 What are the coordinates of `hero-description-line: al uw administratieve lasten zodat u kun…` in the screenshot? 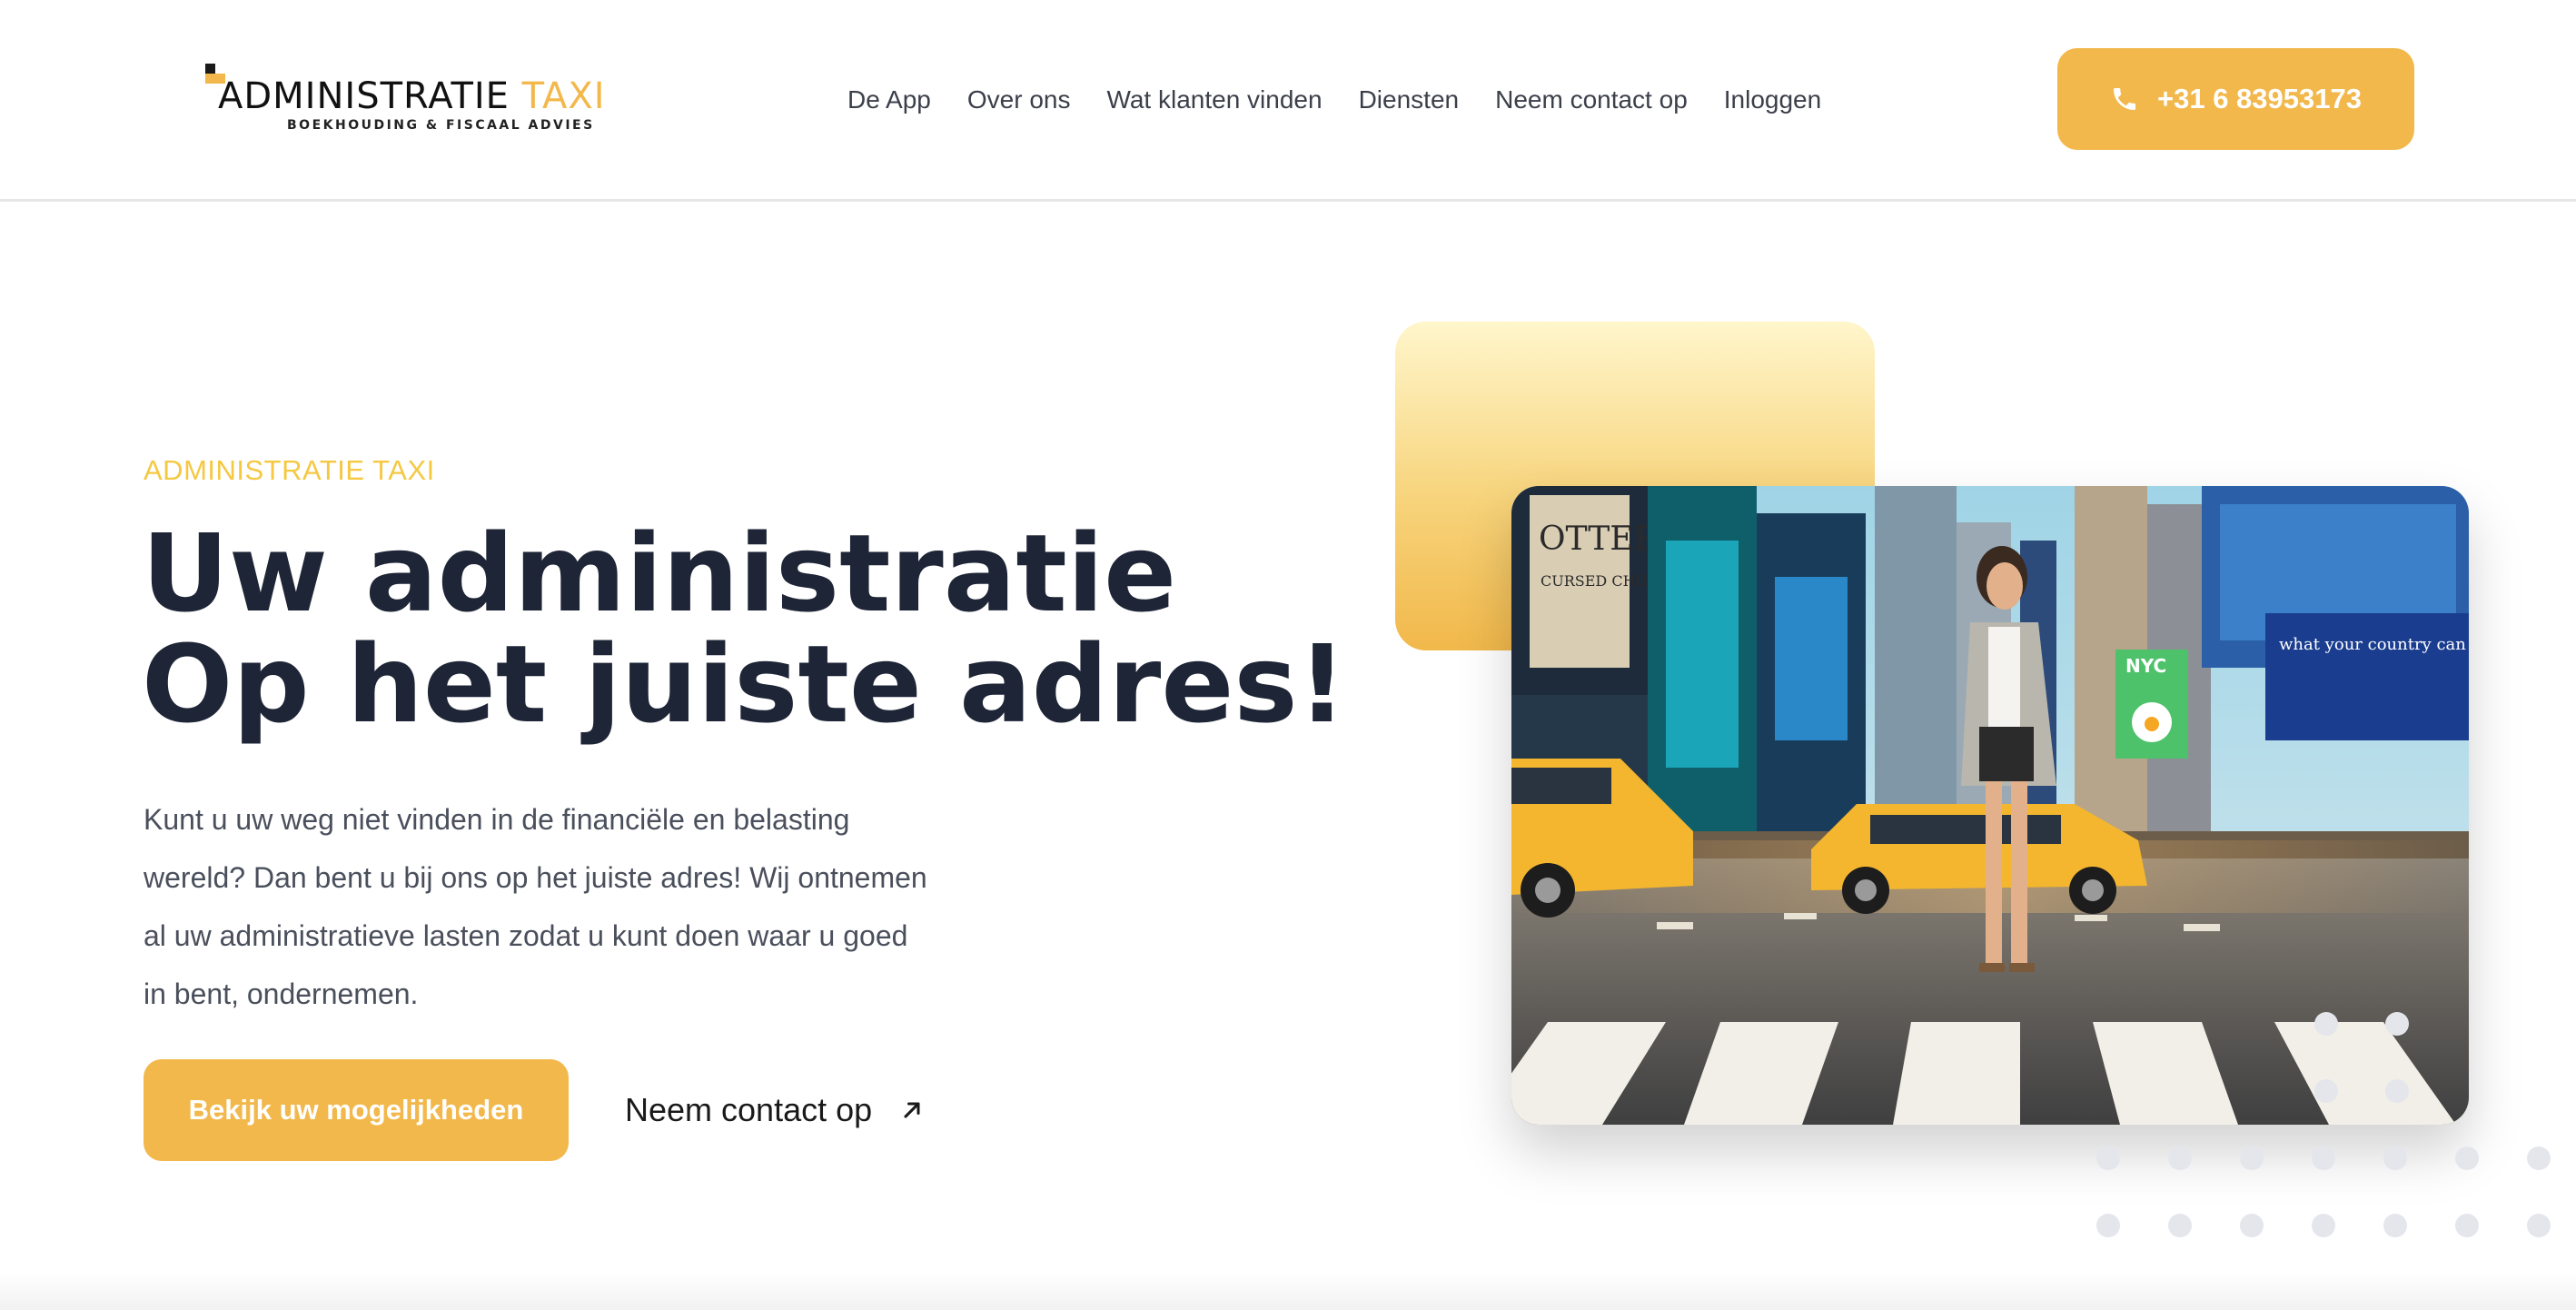 It's located at (526, 935).